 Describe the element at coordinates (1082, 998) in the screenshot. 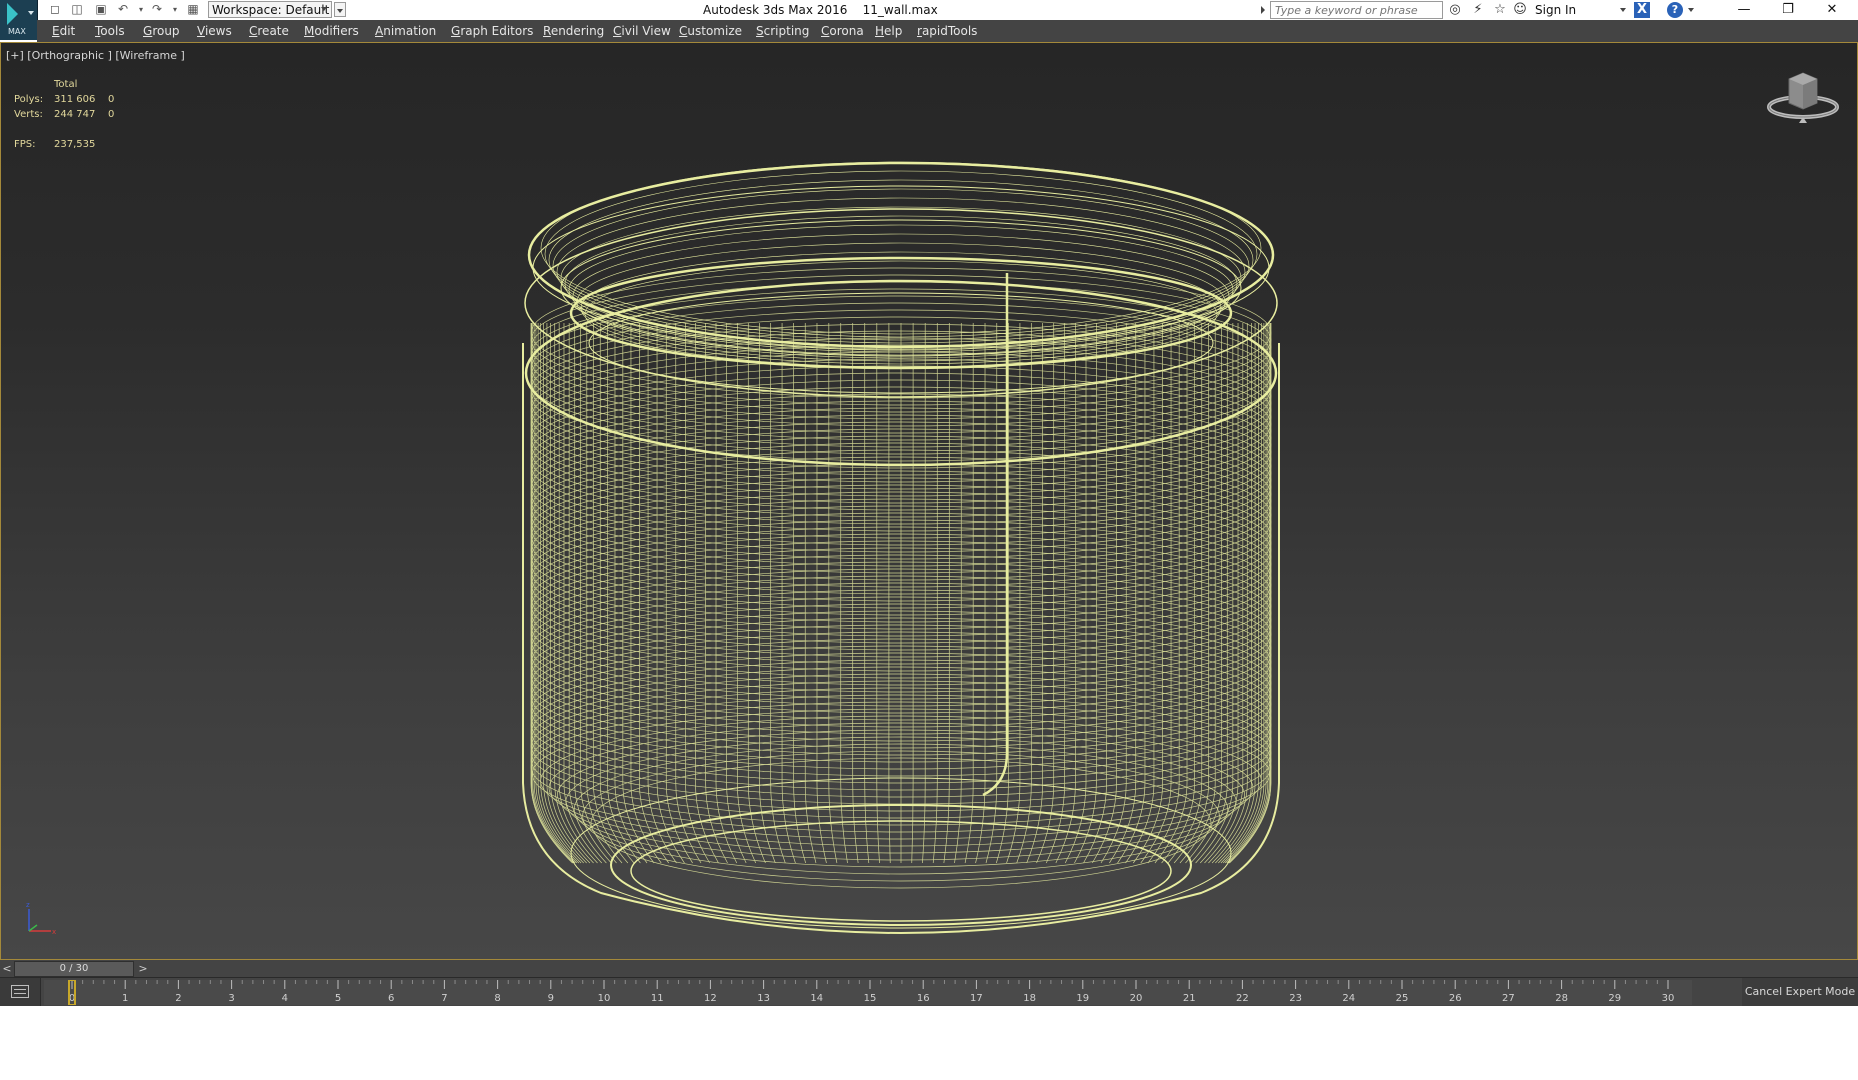

I see `track-frame-label: 19` at that location.